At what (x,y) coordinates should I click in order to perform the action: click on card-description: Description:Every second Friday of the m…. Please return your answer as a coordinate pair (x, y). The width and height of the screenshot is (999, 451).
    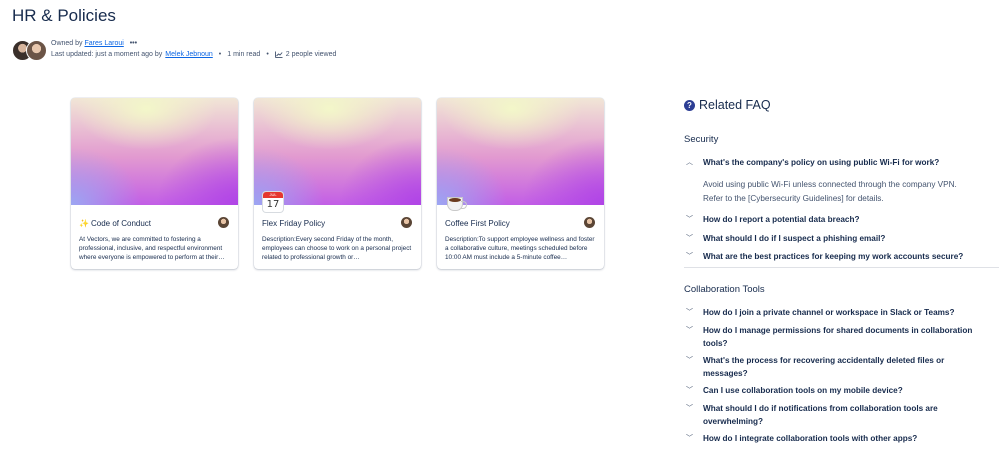
    Looking at the image, I should click on (337, 248).